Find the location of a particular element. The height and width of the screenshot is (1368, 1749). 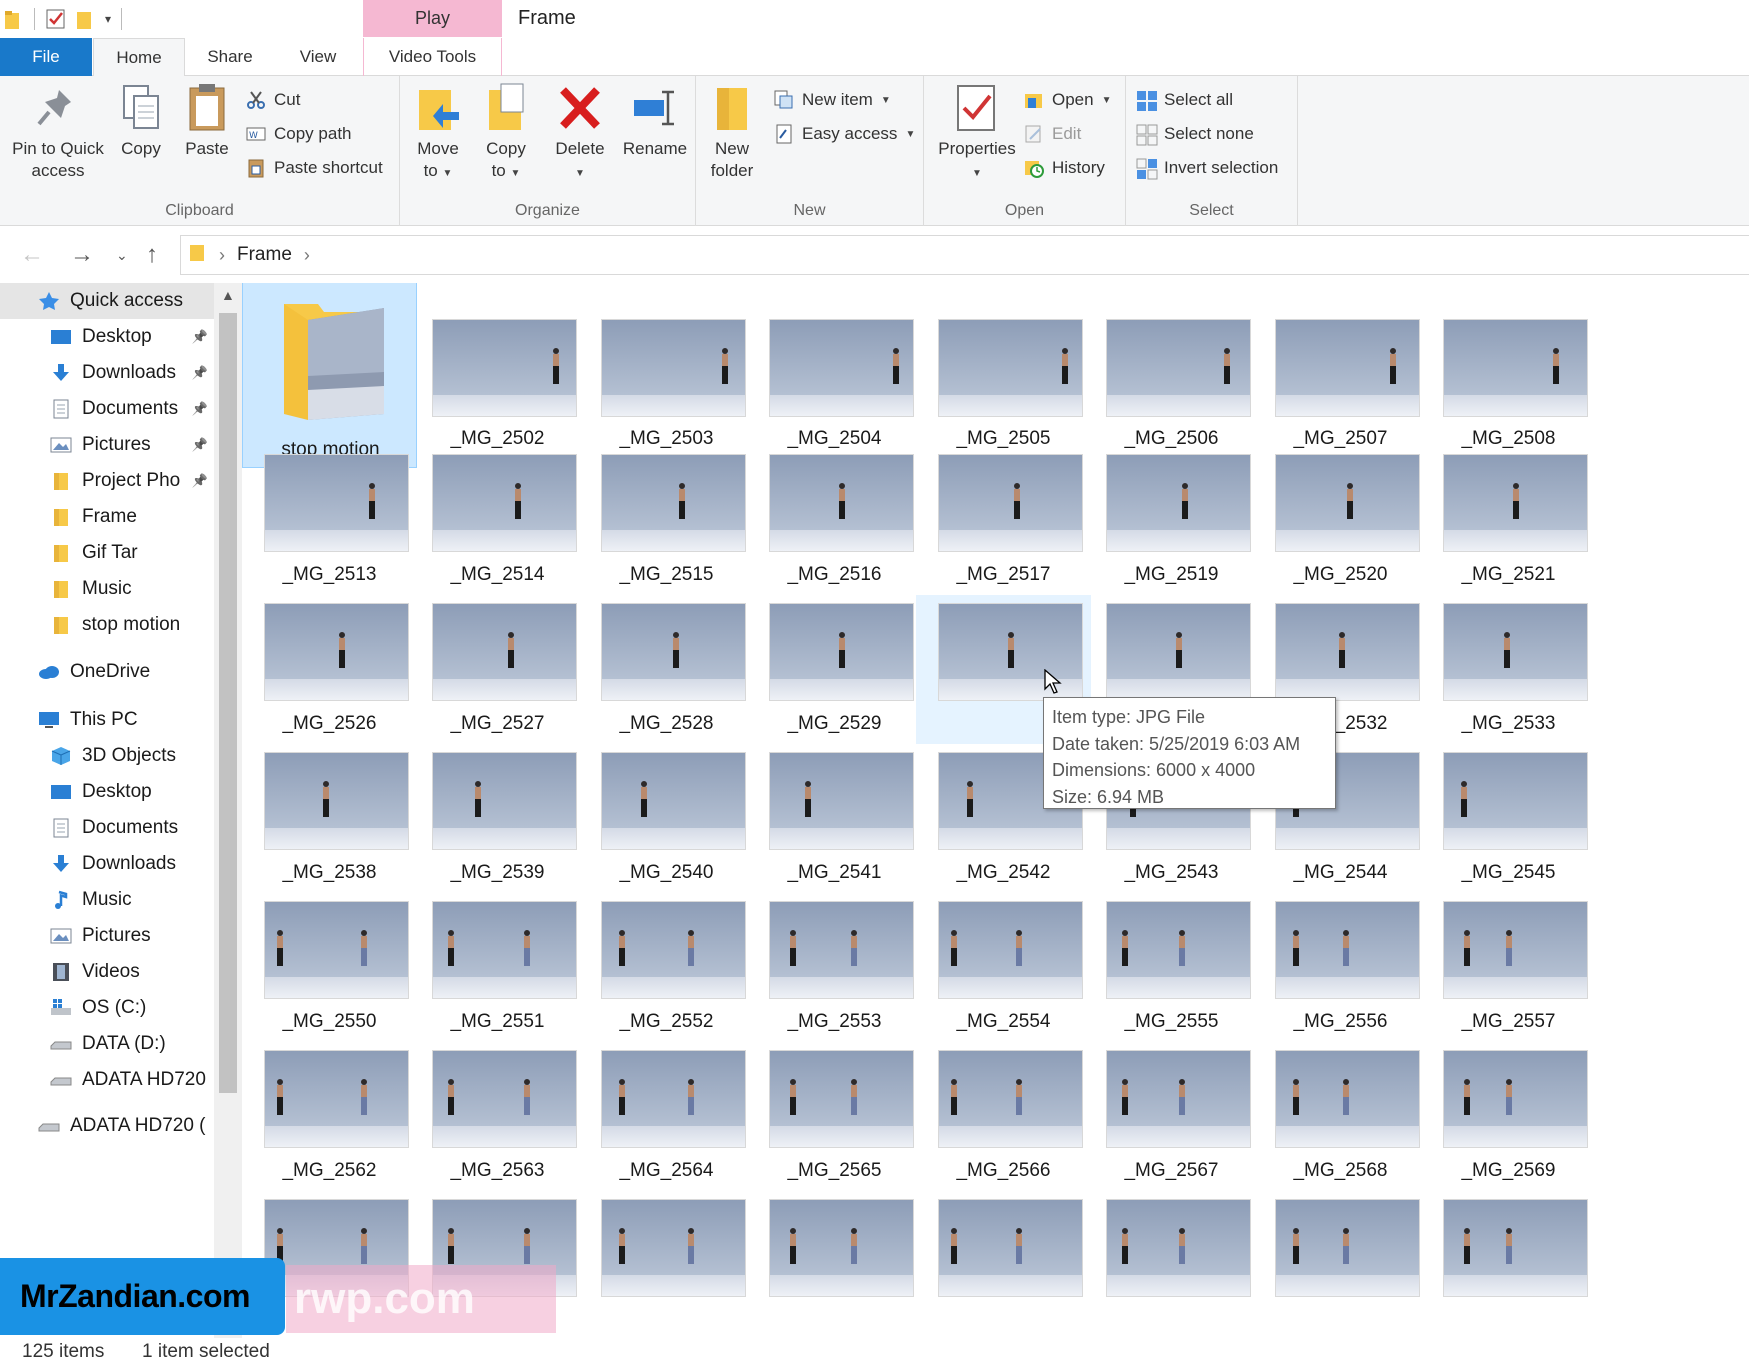

edit-button: Edit is located at coordinates (1052, 134).